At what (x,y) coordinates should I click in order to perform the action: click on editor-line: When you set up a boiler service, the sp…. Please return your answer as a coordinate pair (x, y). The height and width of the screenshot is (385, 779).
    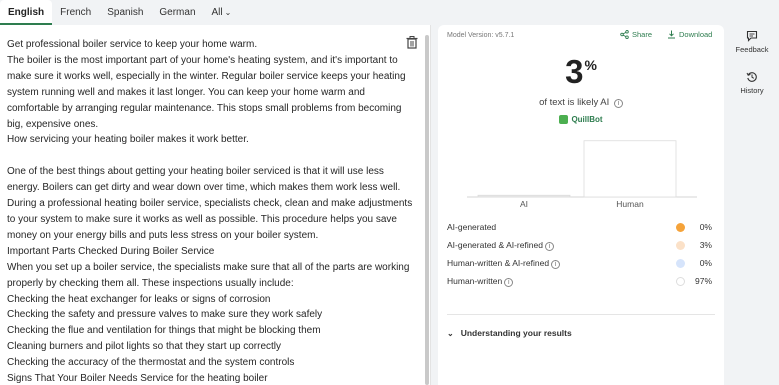
    Looking at the image, I should click on (208, 267).